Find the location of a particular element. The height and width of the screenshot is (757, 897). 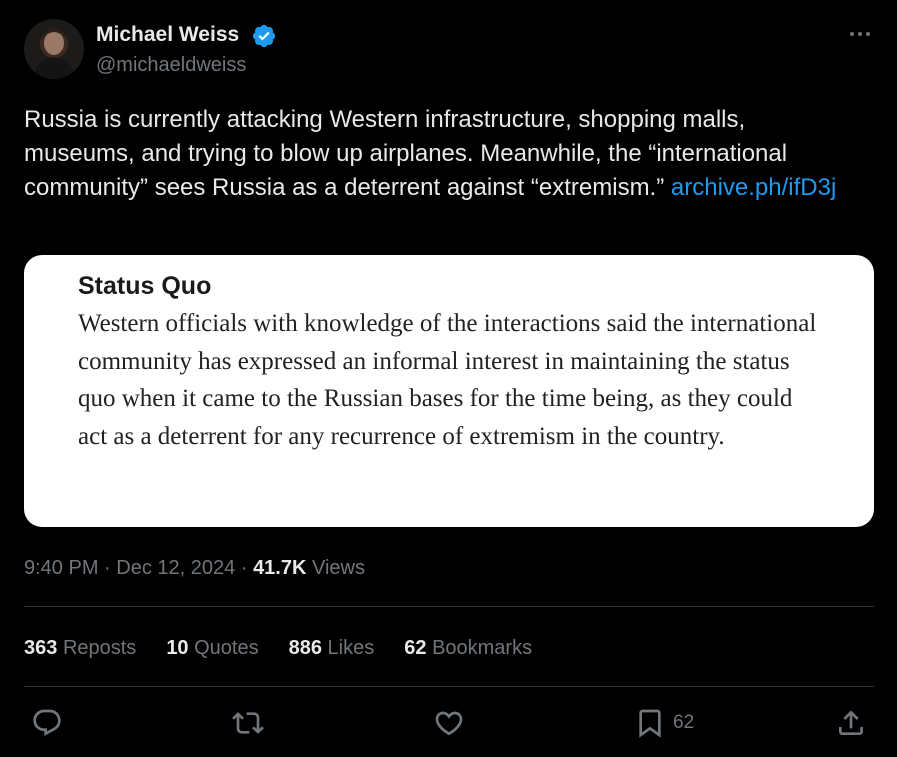

like-icon is located at coordinates (449, 723).